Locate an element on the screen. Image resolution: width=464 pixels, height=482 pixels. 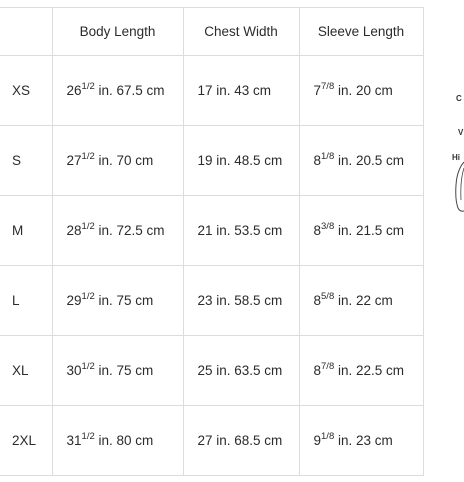
value-fraction: 5/8 is located at coordinates (328, 296).